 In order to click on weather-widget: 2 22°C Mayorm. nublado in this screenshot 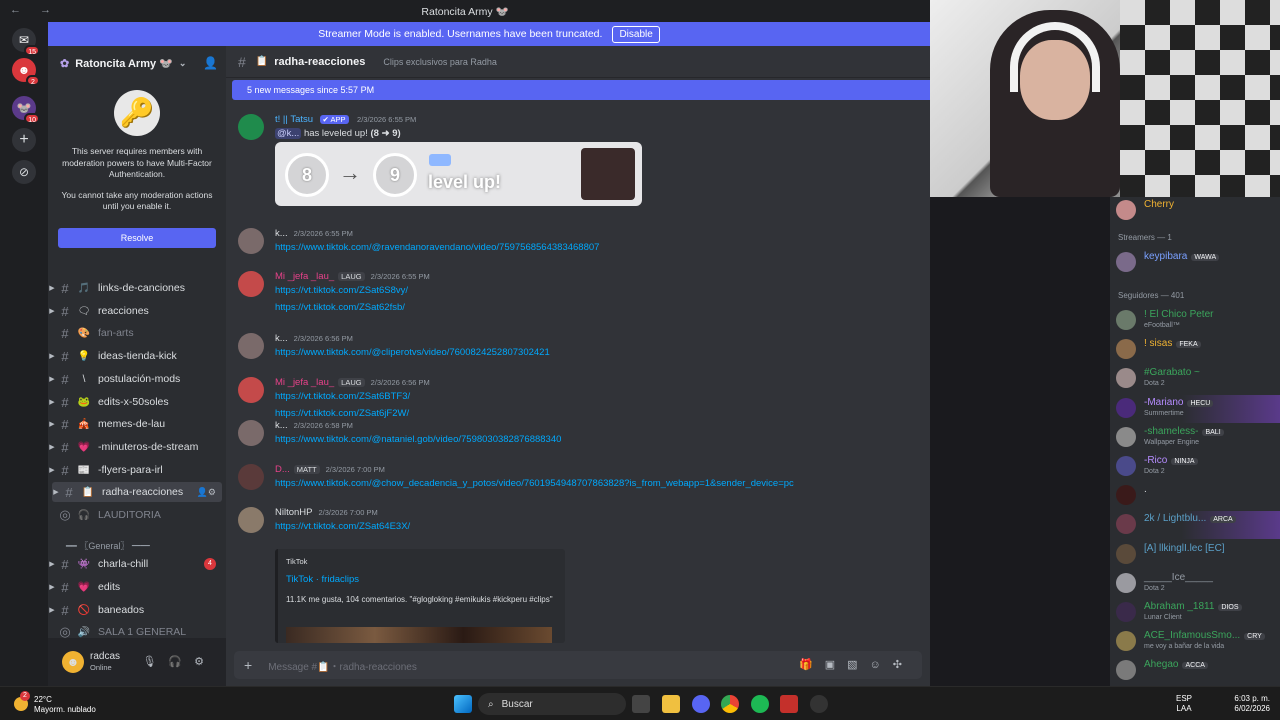, I will do `click(55, 703)`.